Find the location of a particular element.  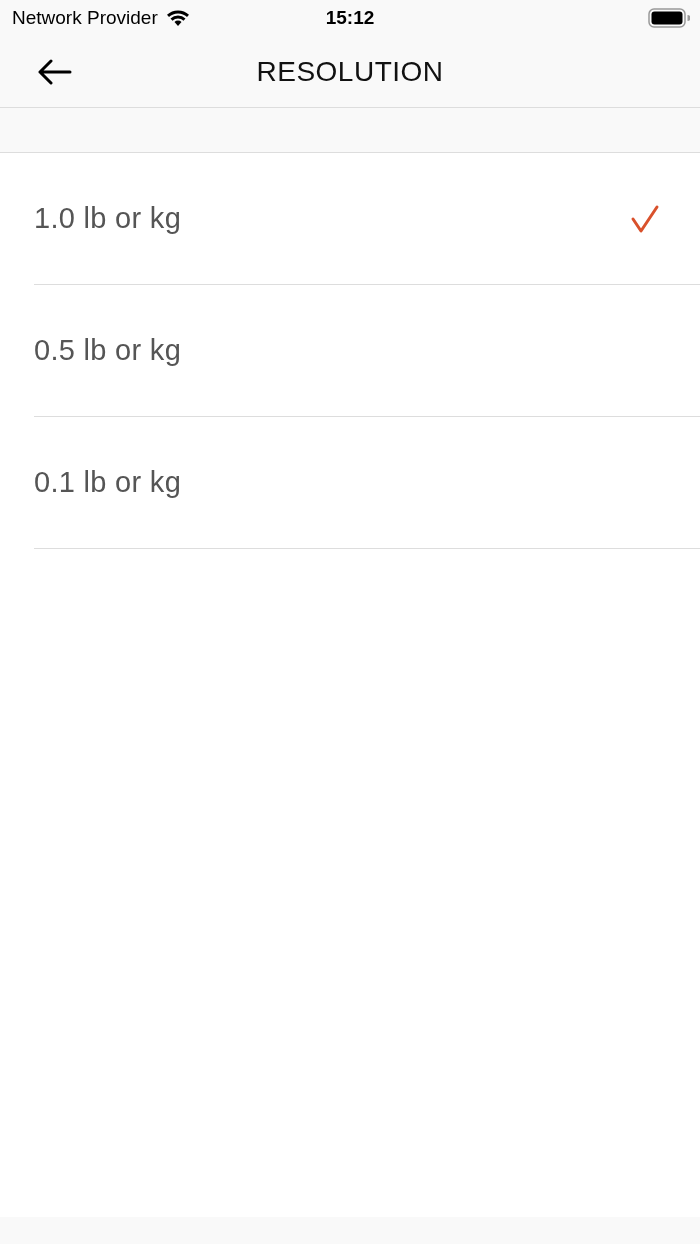

battery-icon is located at coordinates (669, 18).